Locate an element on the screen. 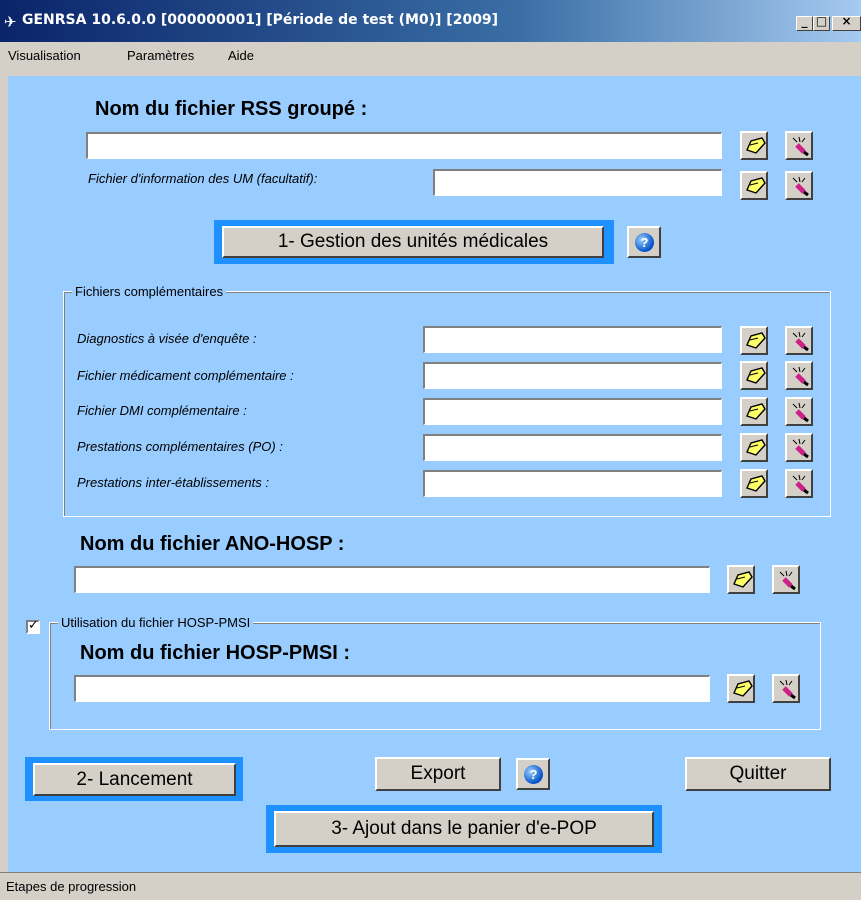  um-file-field is located at coordinates (577, 182).